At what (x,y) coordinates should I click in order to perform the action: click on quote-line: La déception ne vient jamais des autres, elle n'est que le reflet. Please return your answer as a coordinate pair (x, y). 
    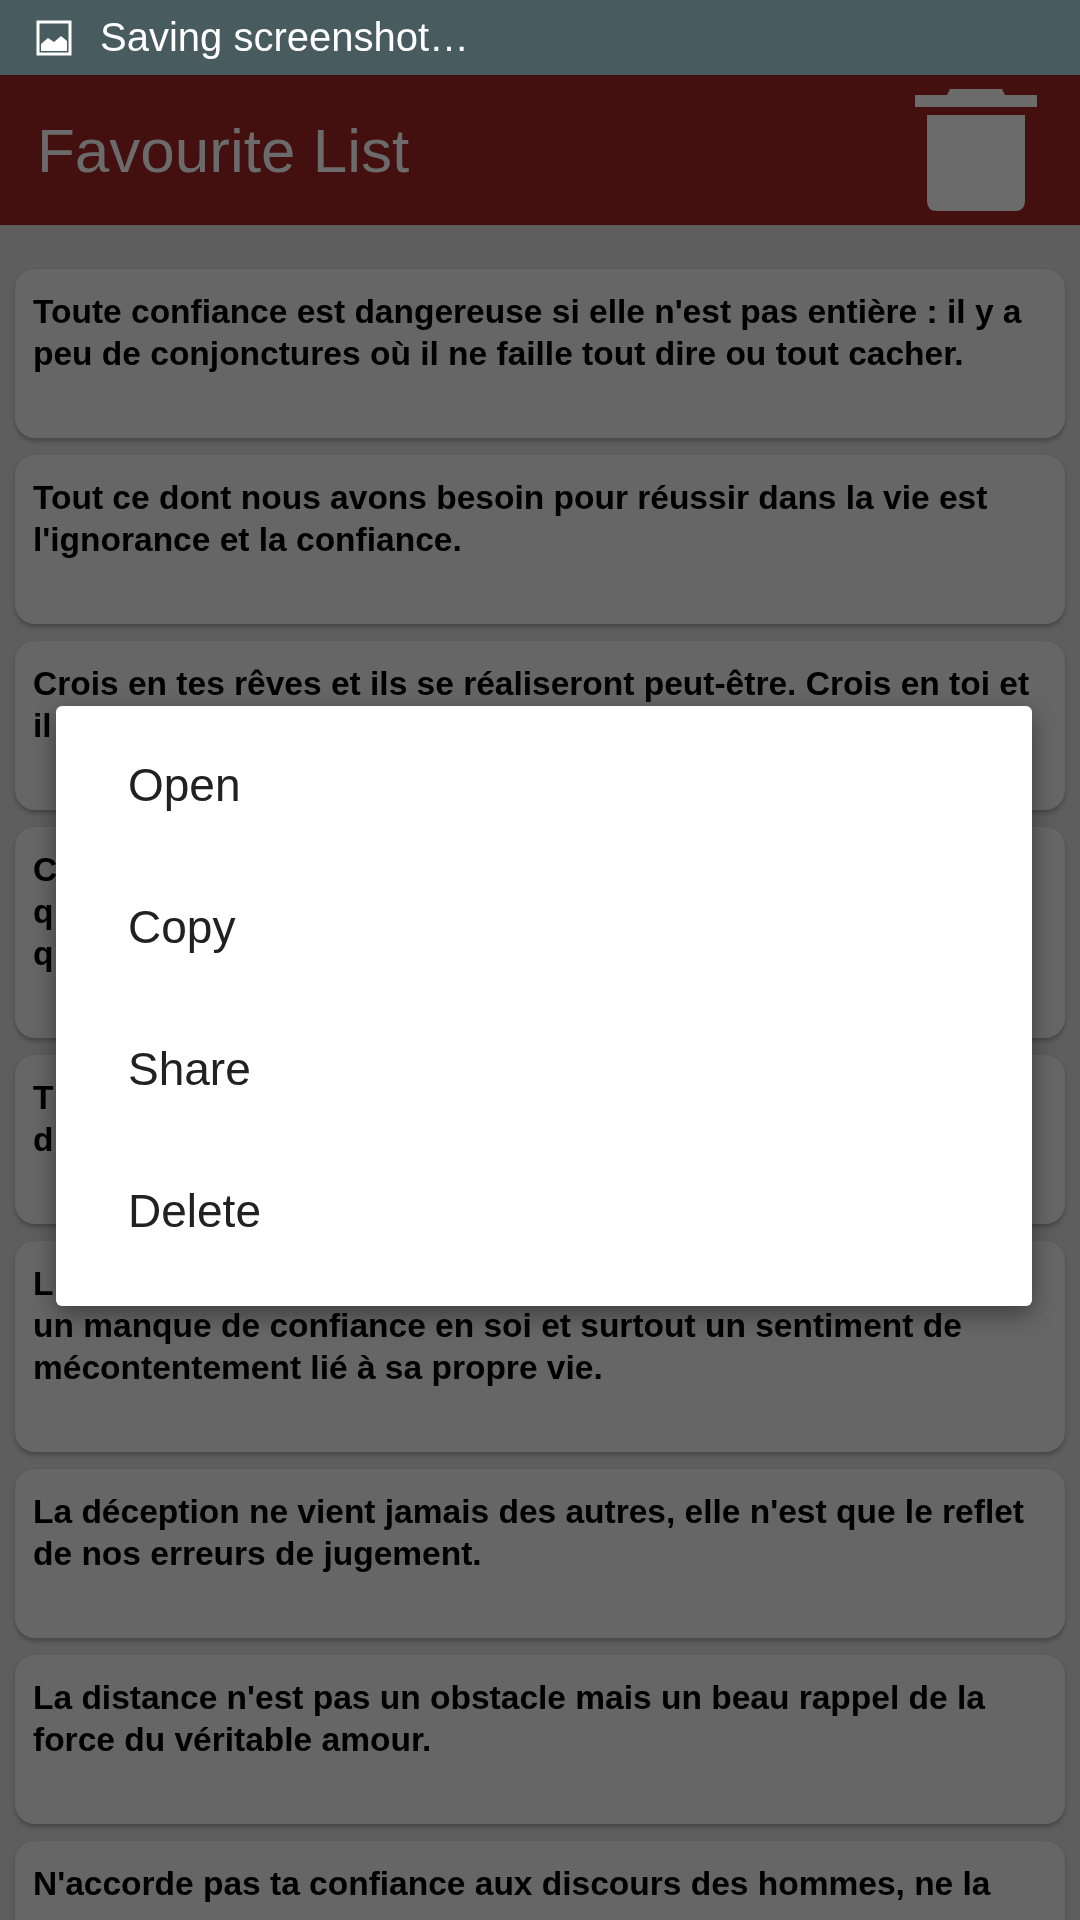
    Looking at the image, I should click on (528, 1512).